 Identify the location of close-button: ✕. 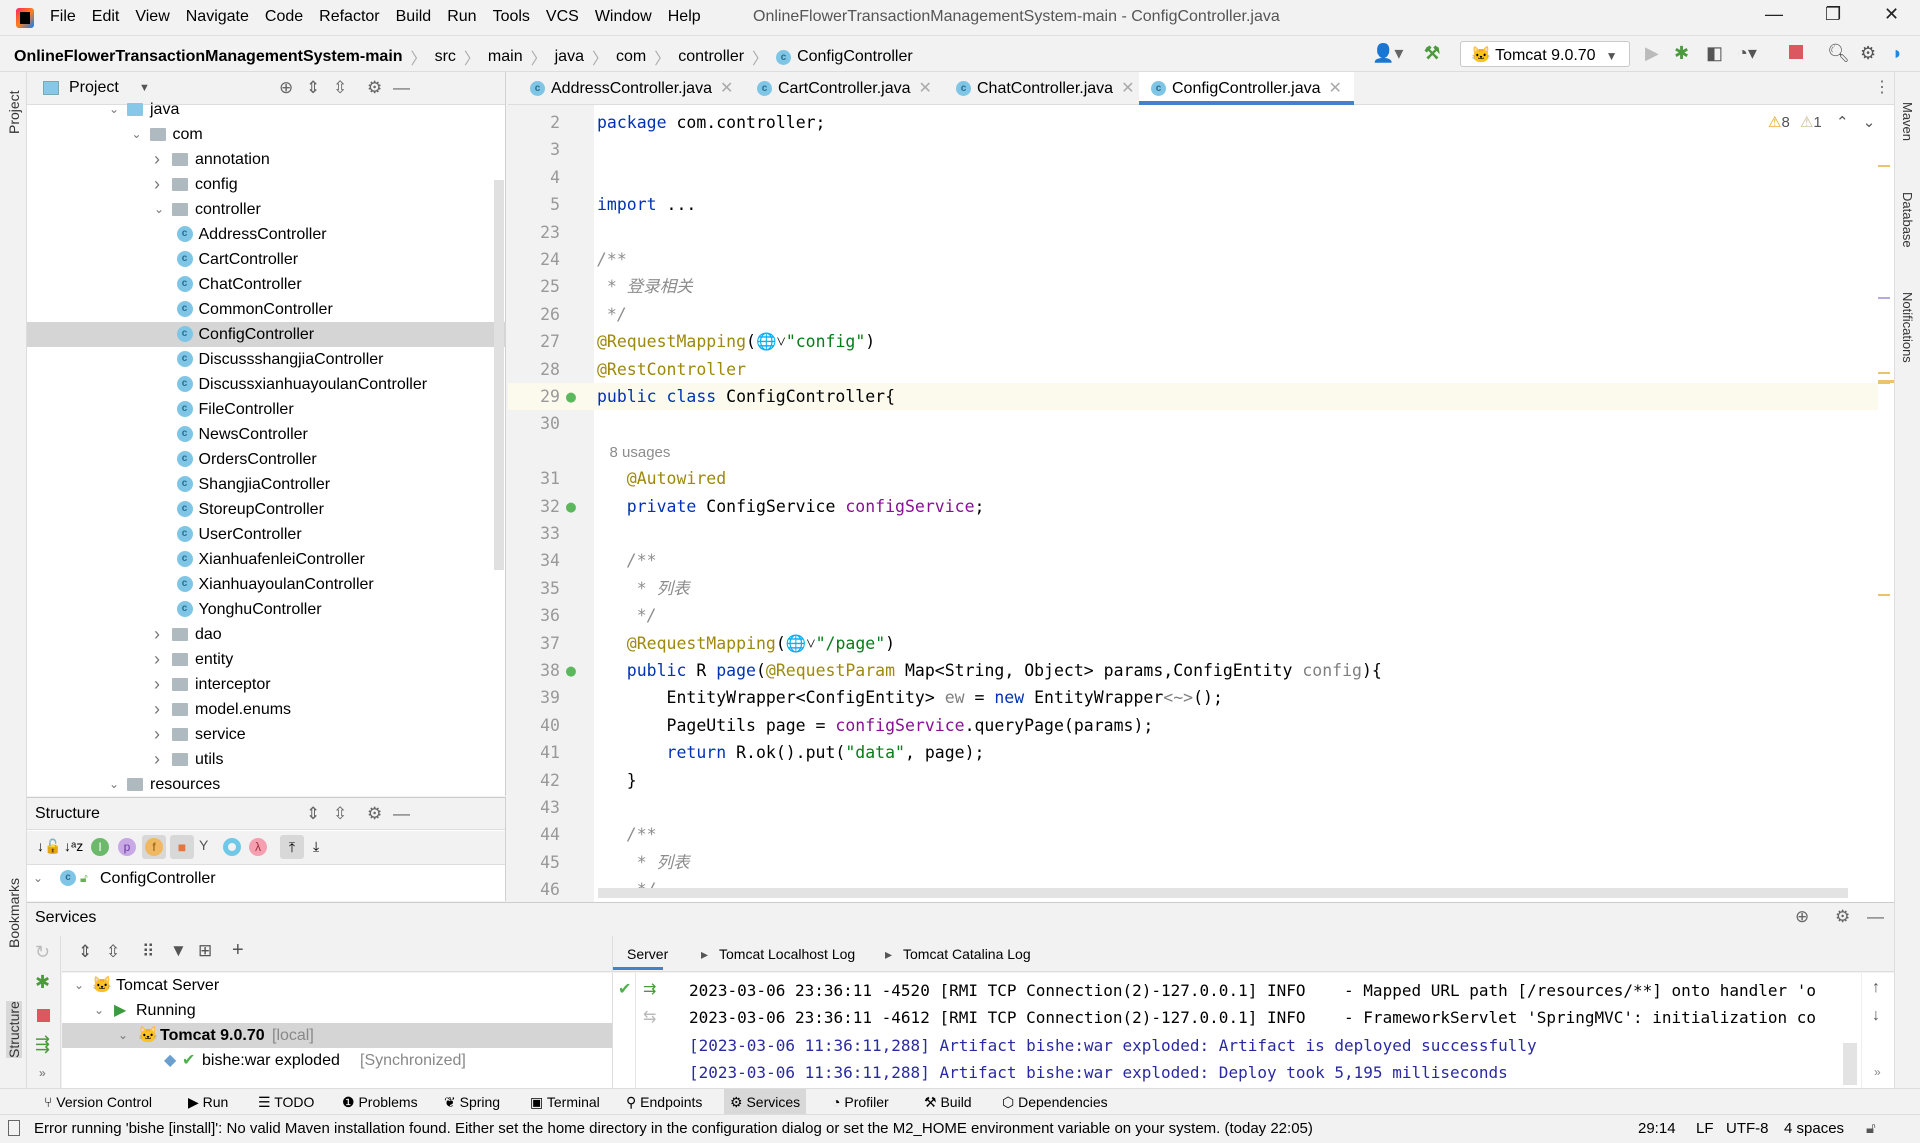
(1891, 14).